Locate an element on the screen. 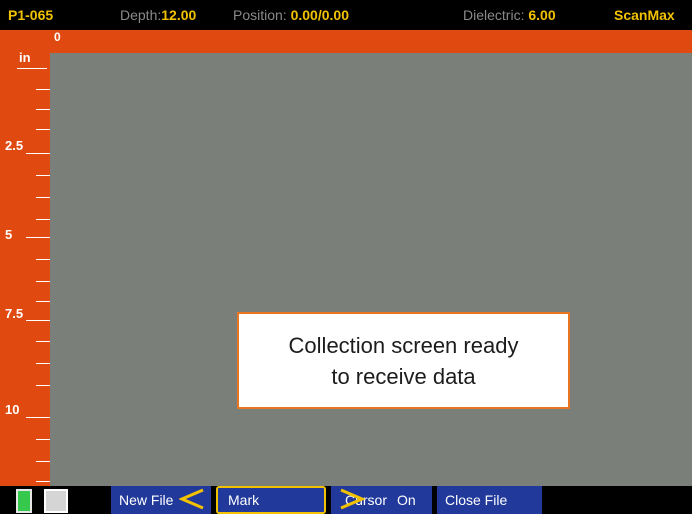 The height and width of the screenshot is (514, 692). dielectric-readout: Dielectric: 6.00 is located at coordinates (509, 15).